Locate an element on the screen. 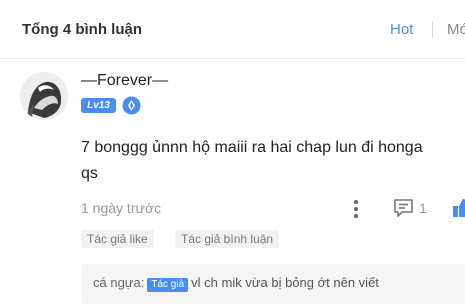 This screenshot has width=465, height=304. more-vertical-icon is located at coordinates (356, 209).